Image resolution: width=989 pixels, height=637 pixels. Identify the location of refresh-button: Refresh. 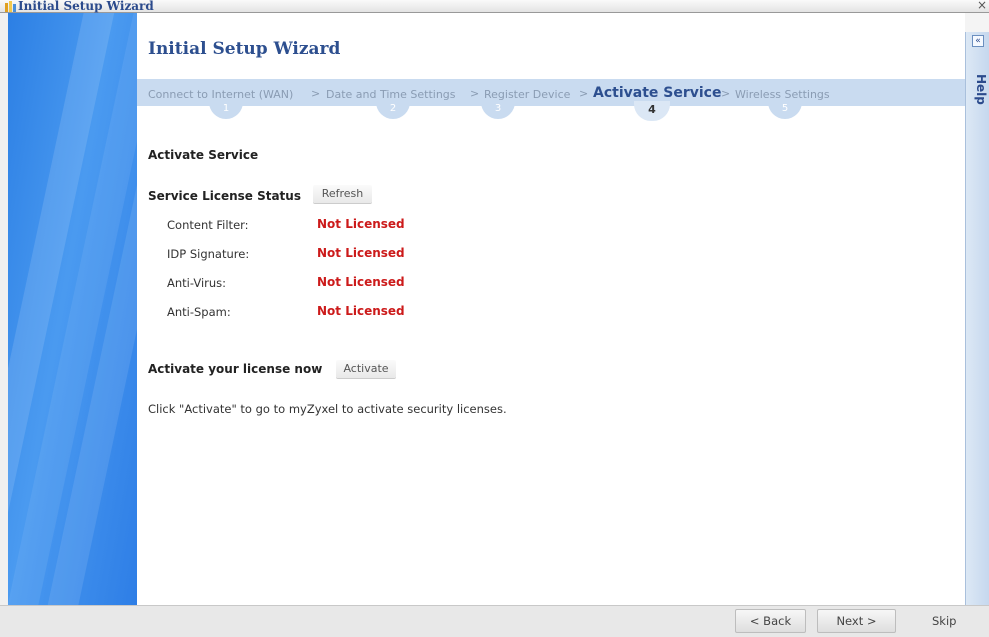
(342, 194).